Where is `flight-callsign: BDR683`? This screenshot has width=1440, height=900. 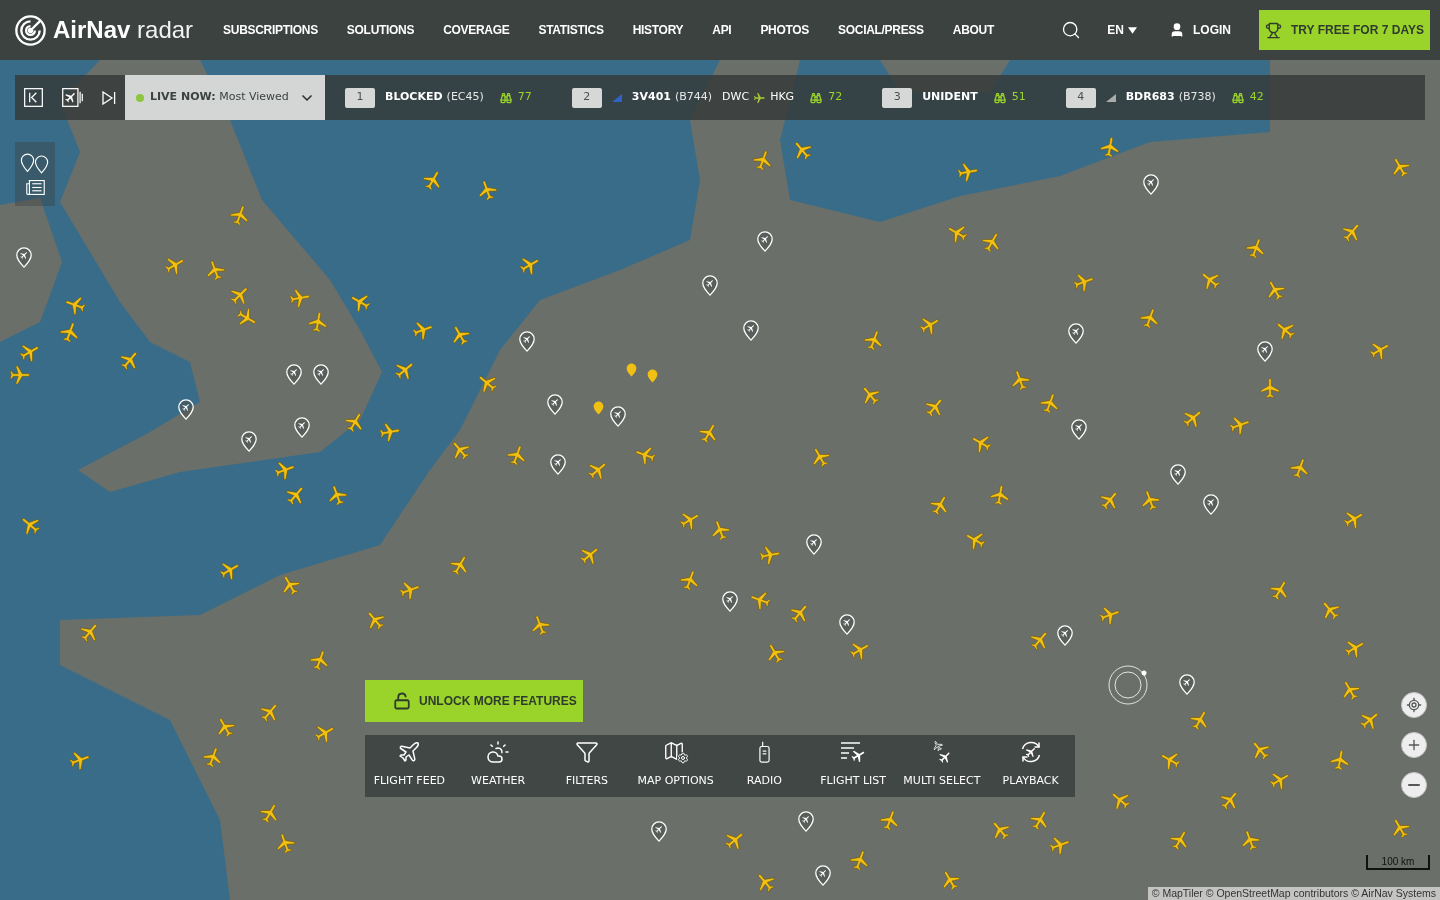
flight-callsign: BDR683 is located at coordinates (1150, 97).